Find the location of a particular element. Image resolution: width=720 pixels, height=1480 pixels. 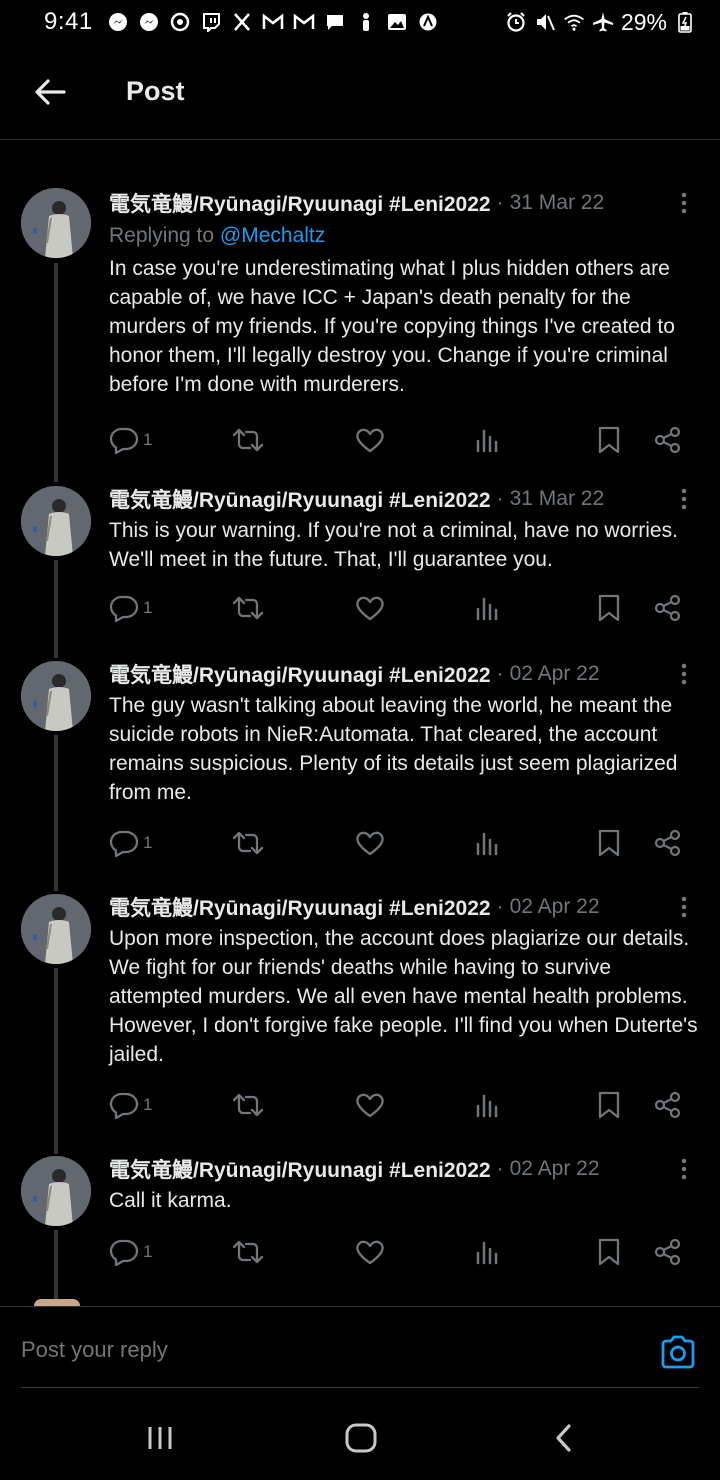

recent-apps-icon is located at coordinates (160, 1438).